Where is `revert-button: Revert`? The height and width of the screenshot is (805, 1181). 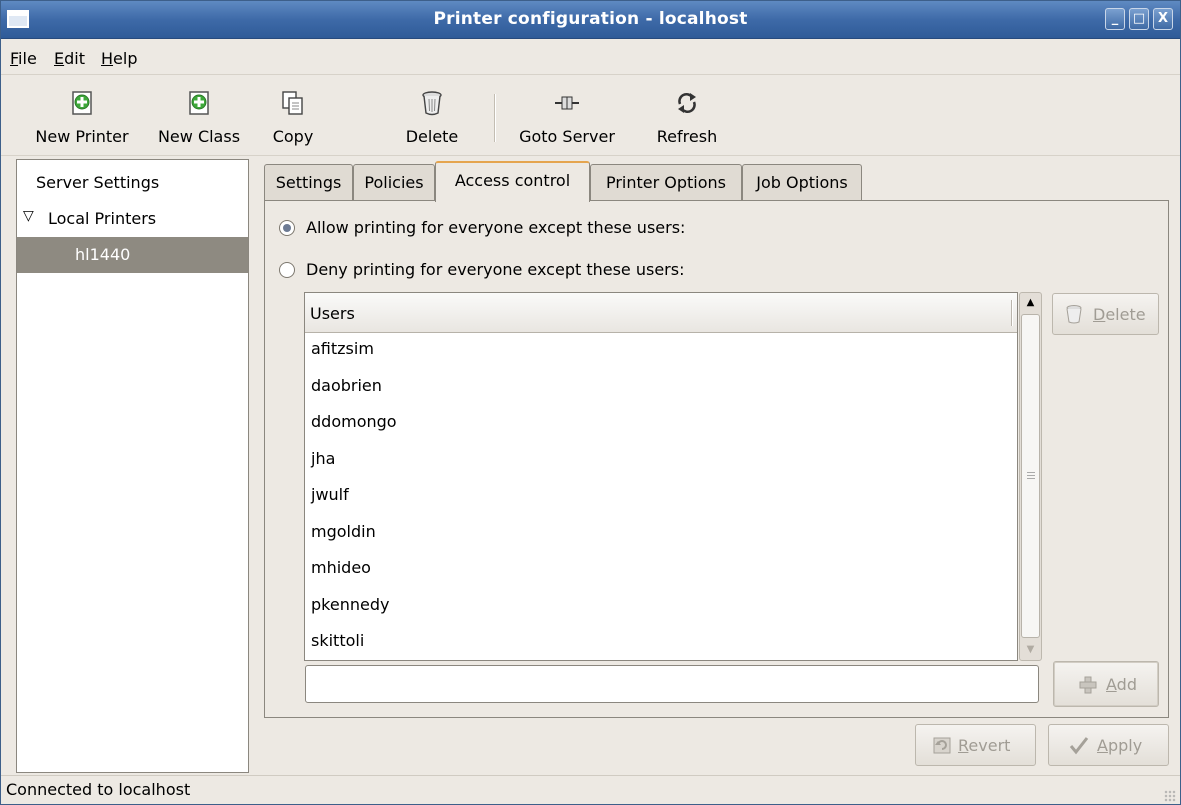 revert-button: Revert is located at coordinates (975, 745).